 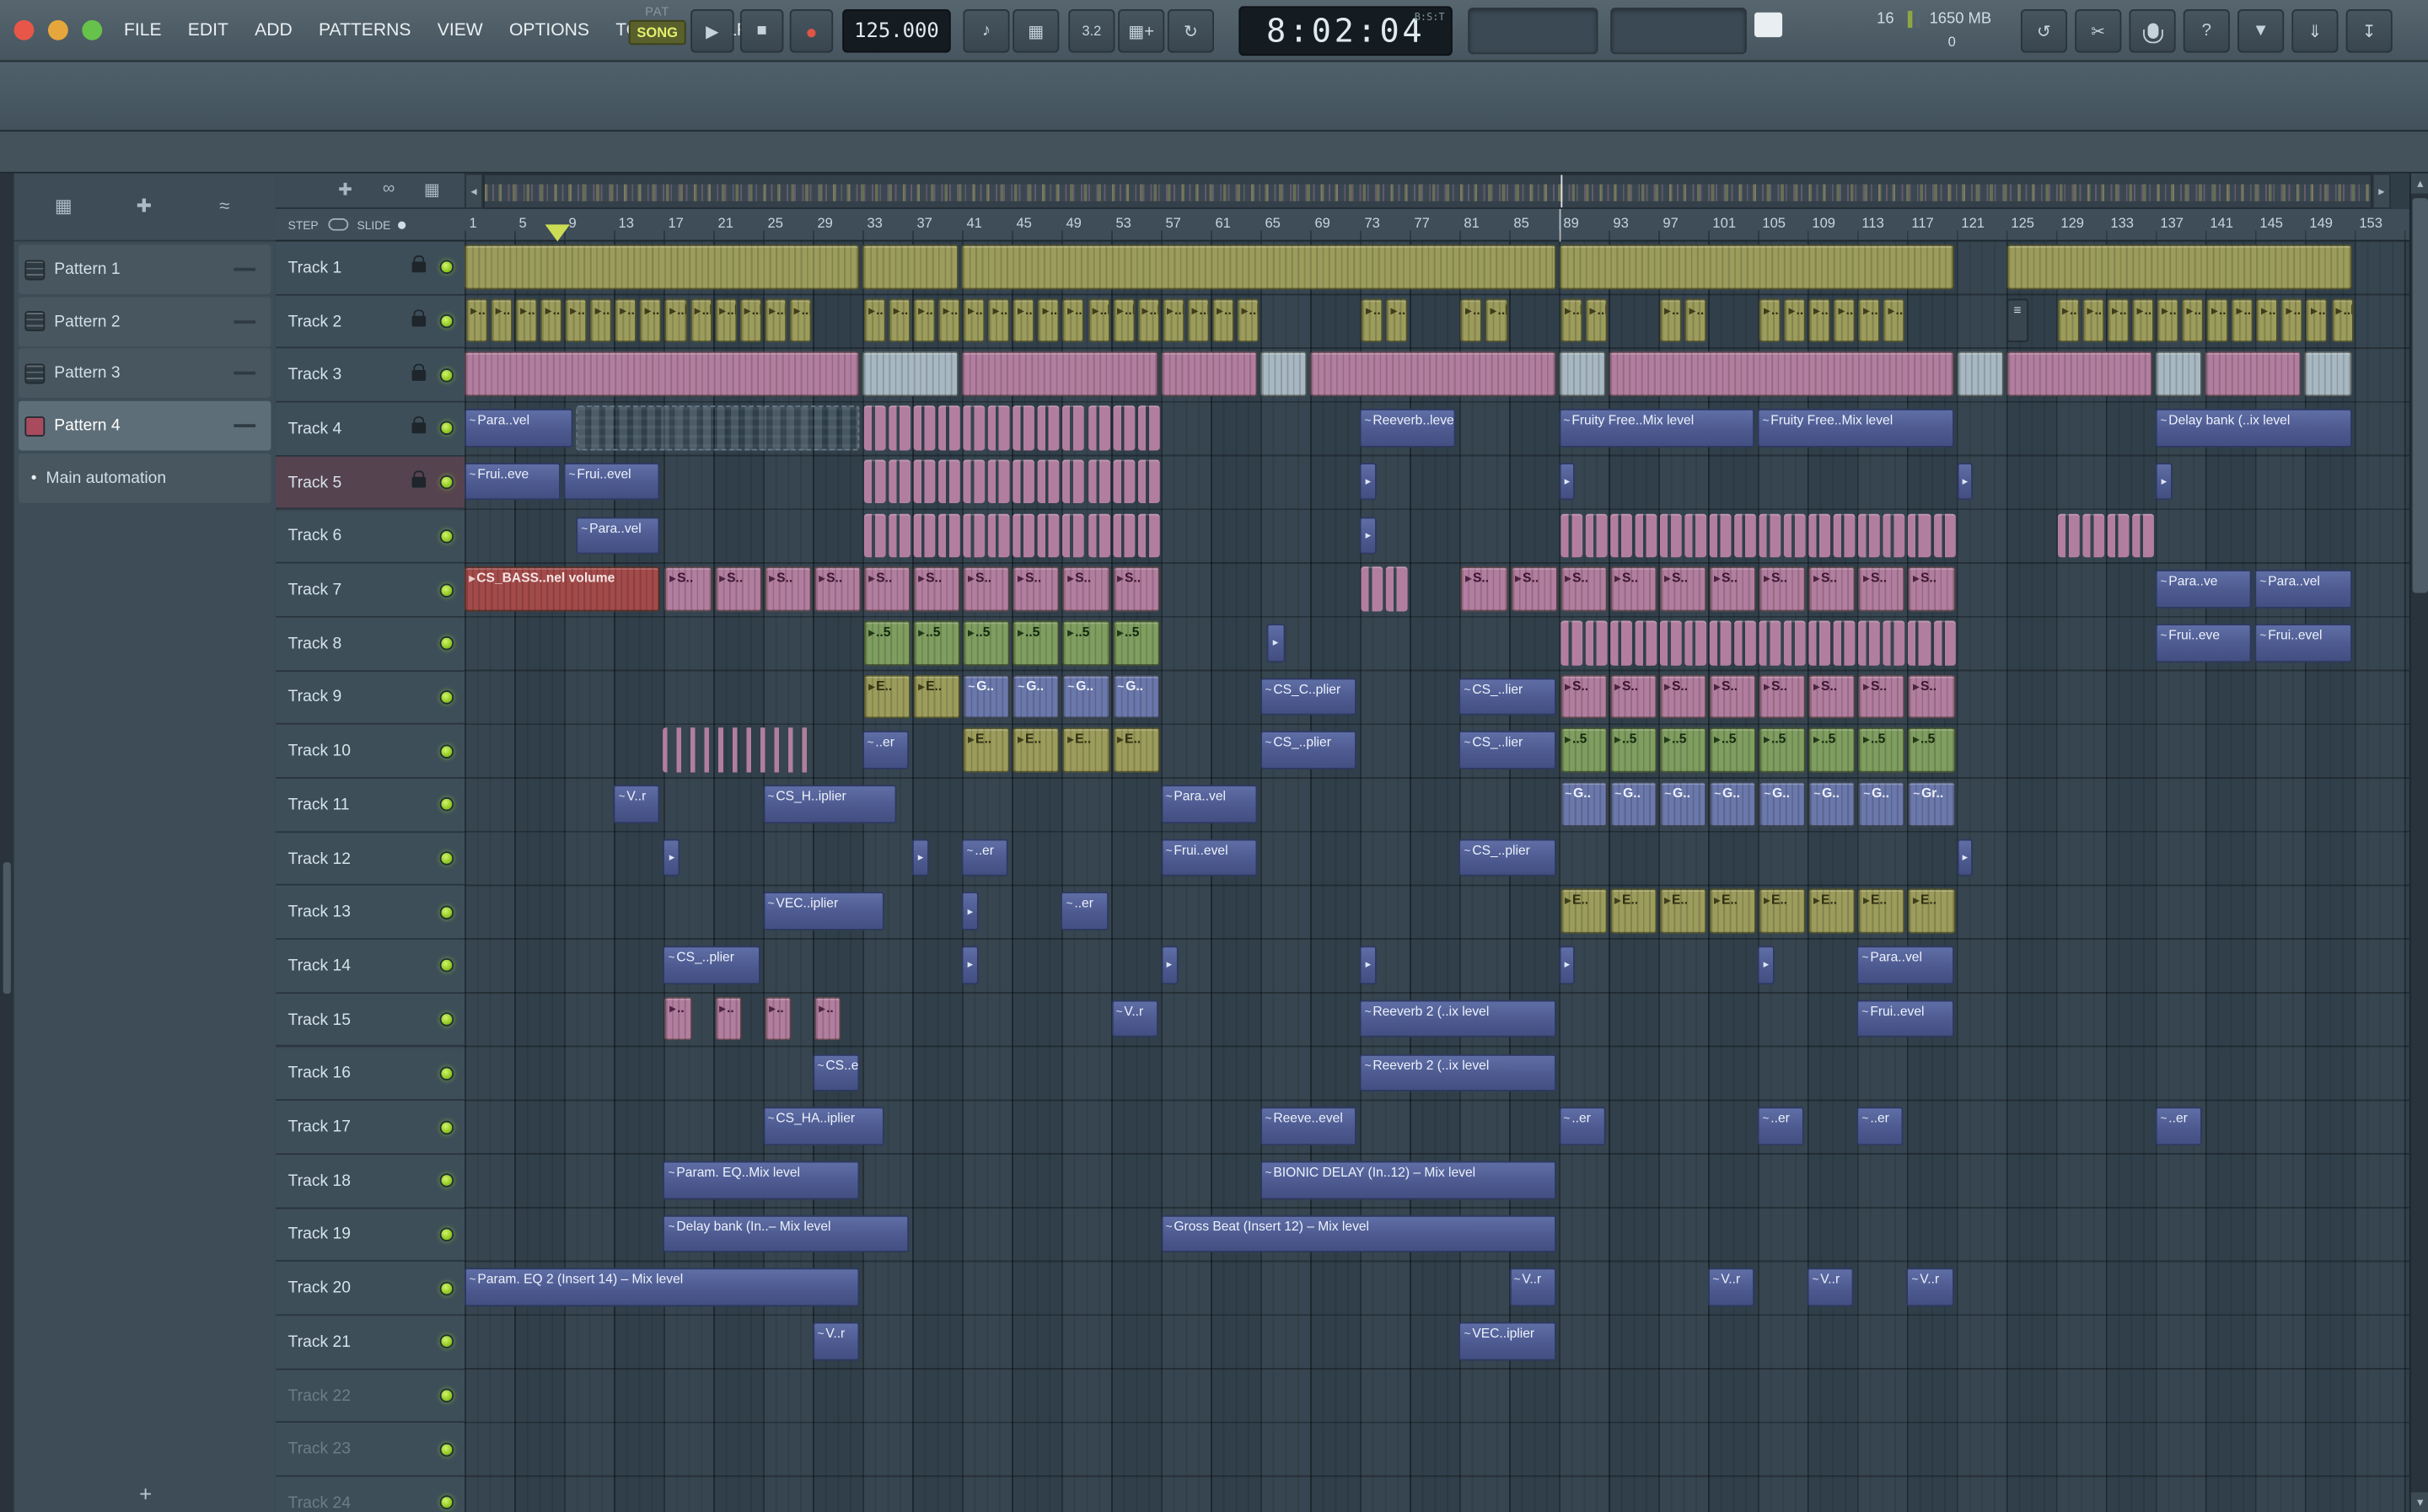 I want to click on automation-clip: ~ Reeverb 2 (..ix level, so click(x=1457, y=1019).